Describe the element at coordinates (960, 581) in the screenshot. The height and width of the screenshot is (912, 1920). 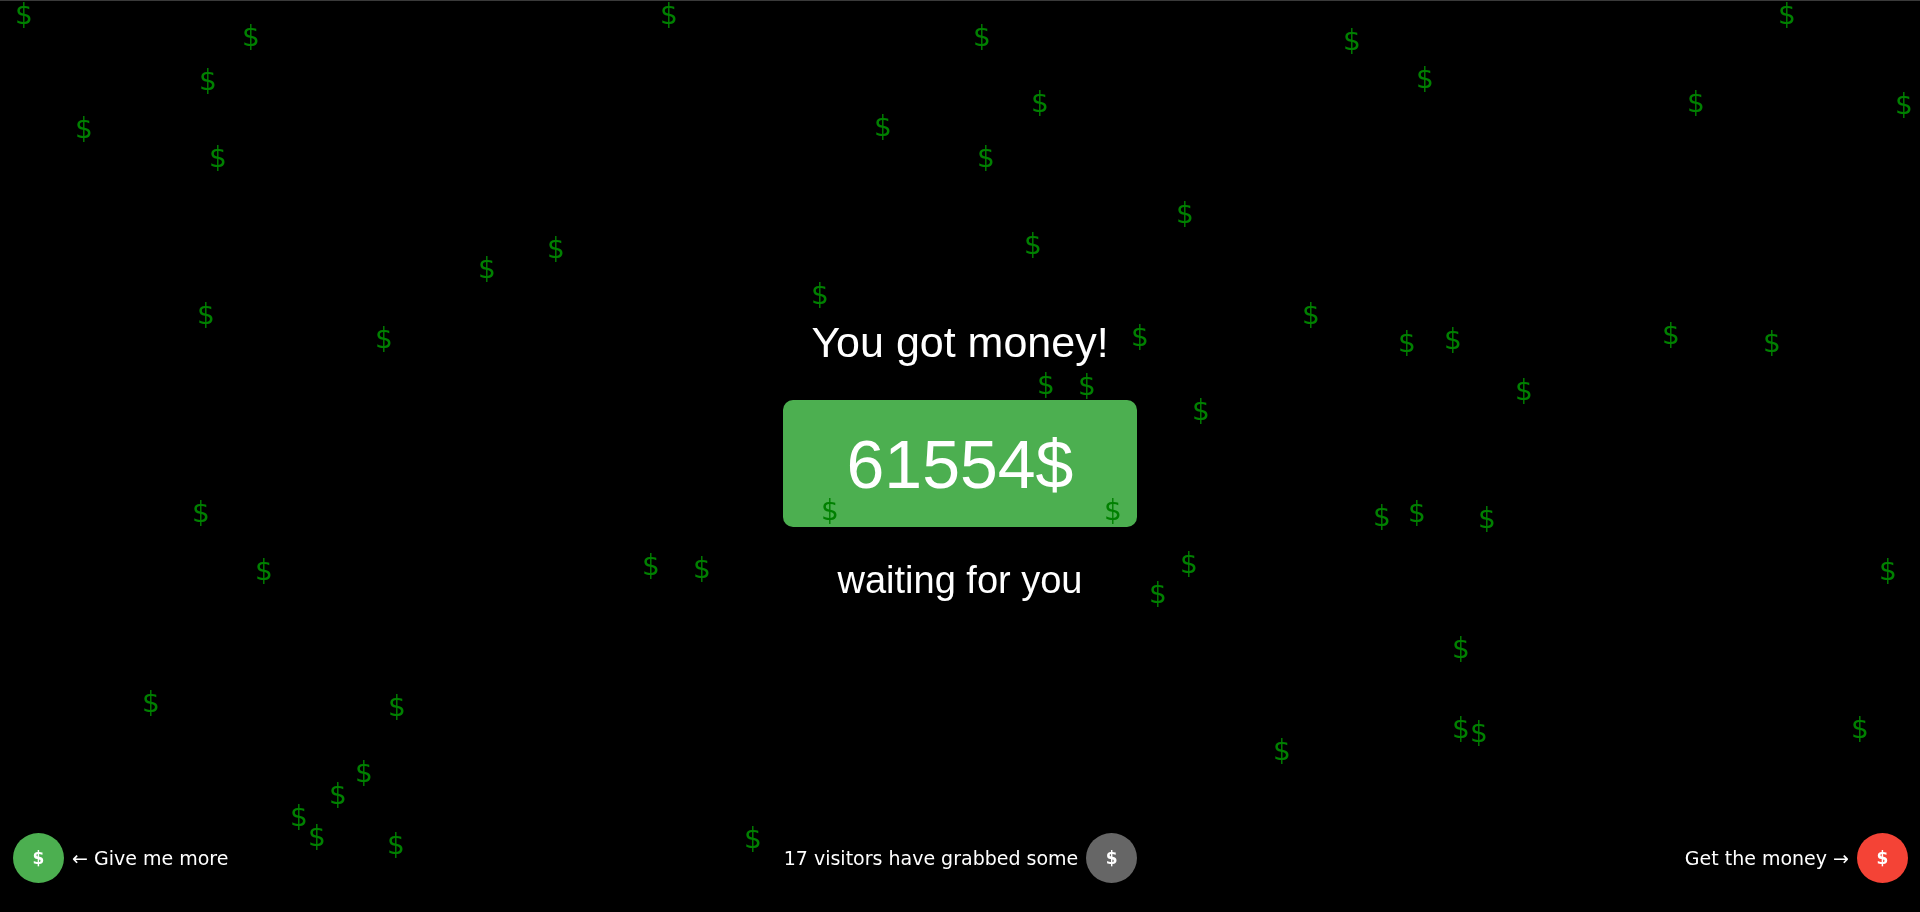
I see `subheading: waiting for you` at that location.